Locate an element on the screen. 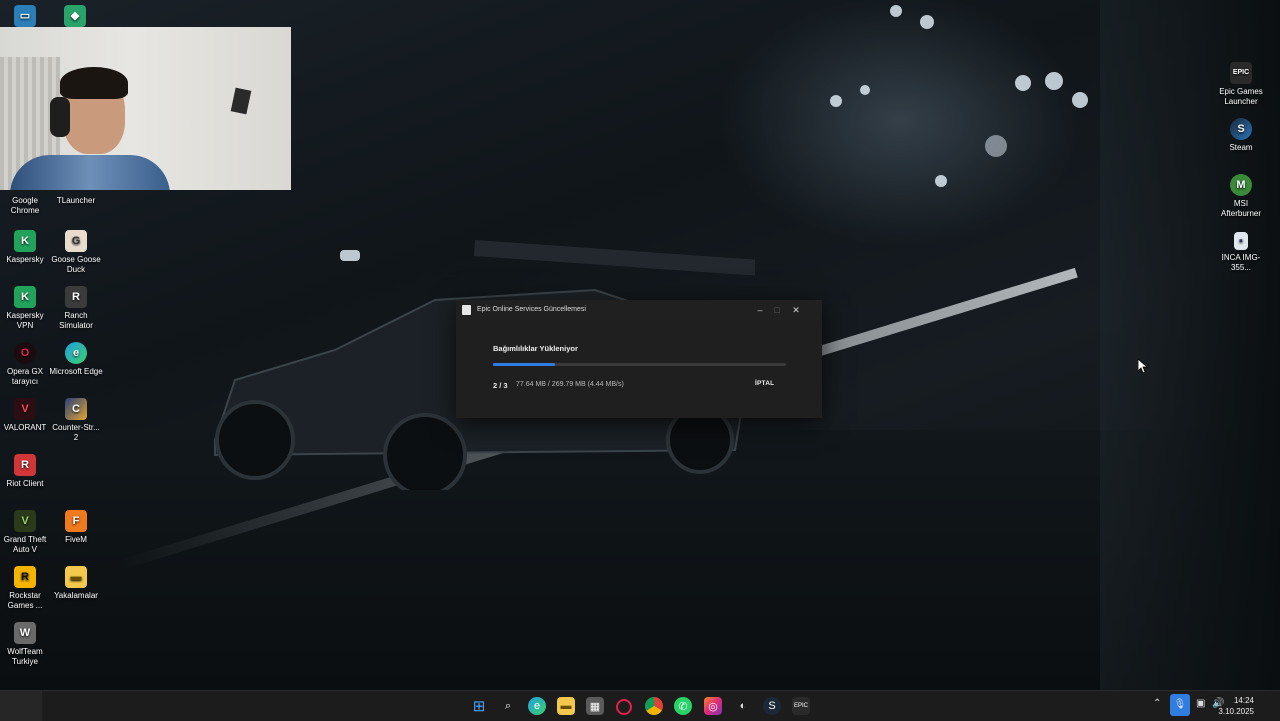 The width and height of the screenshot is (1280, 721). whatsapp-icon: ✆ is located at coordinates (683, 706).